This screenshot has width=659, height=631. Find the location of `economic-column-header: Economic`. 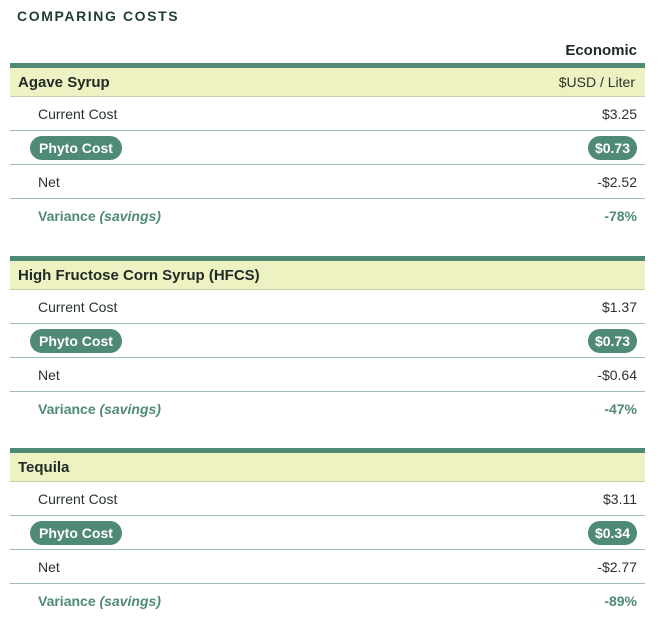

economic-column-header: Economic is located at coordinates (601, 50).